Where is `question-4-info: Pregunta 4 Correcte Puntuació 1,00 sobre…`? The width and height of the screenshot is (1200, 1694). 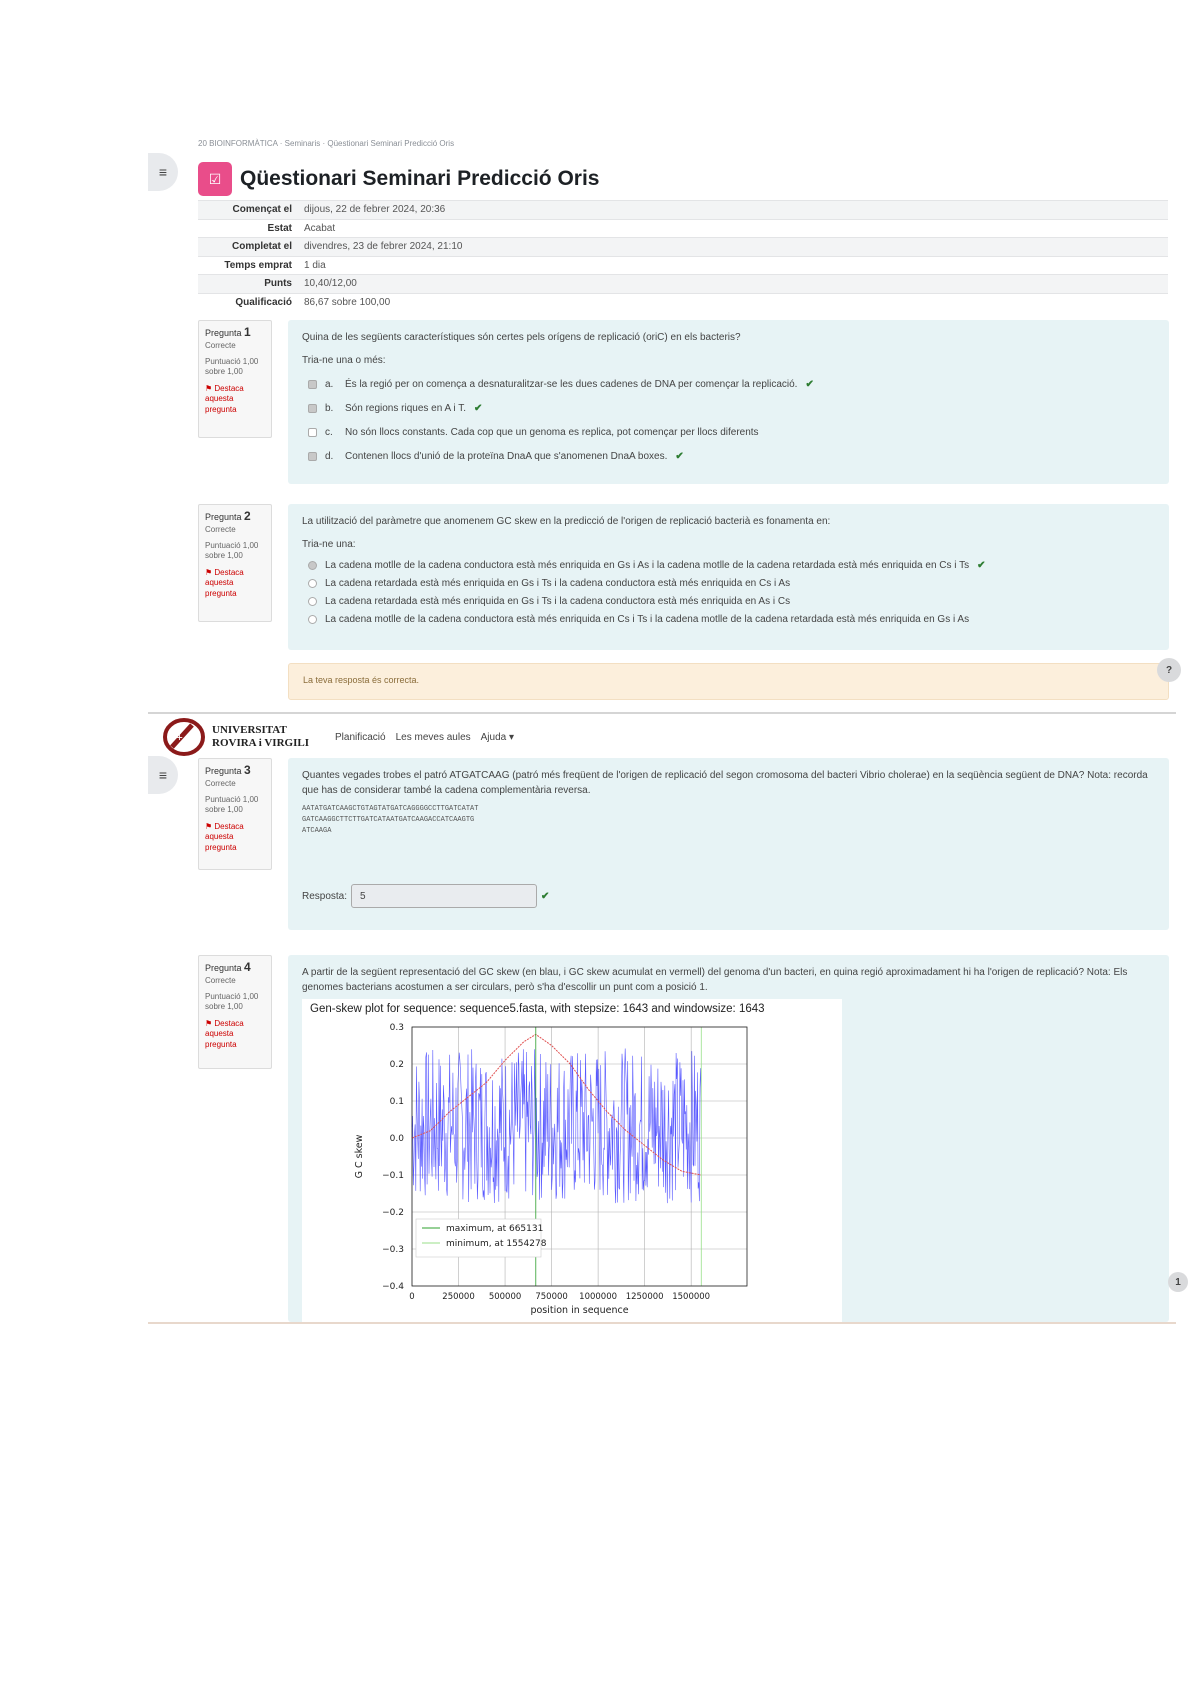
question-4-info: Pregunta 4 Correcte Puntuació 1,00 sobre… is located at coordinates (235, 1012).